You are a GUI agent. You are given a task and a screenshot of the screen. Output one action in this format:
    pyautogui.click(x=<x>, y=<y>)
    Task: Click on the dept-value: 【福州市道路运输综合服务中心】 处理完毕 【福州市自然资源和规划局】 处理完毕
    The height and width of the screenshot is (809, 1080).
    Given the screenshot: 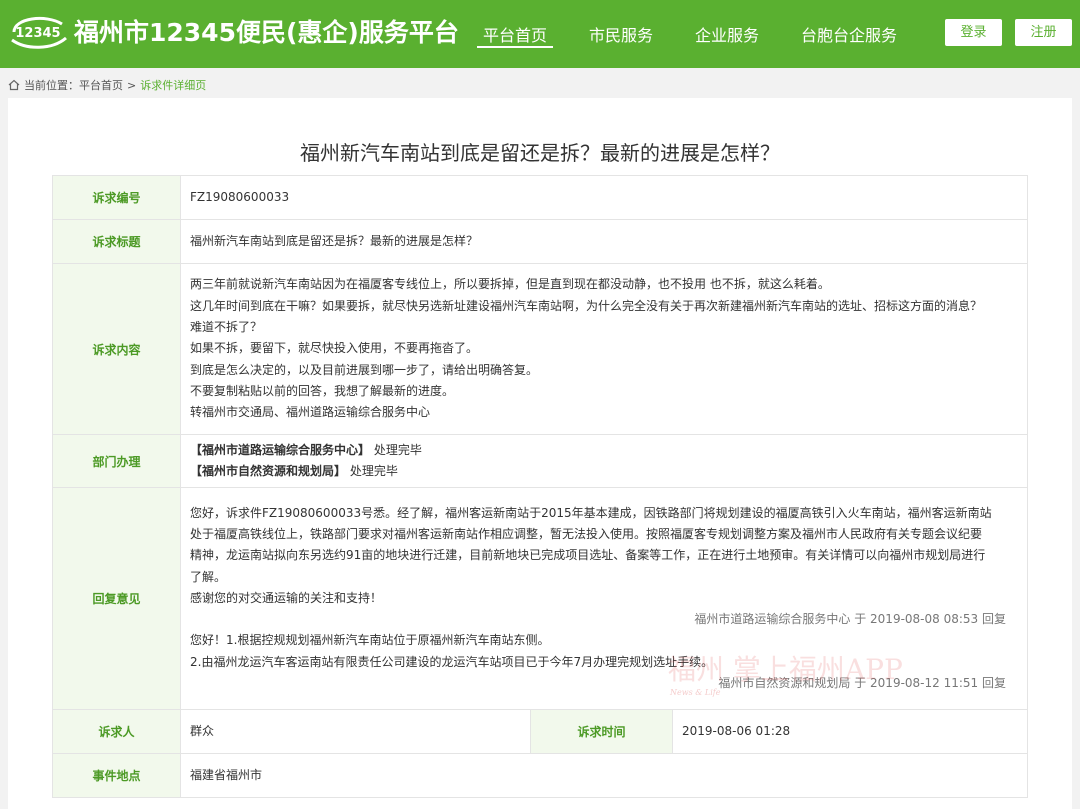 What is the action you would take?
    pyautogui.click(x=604, y=461)
    